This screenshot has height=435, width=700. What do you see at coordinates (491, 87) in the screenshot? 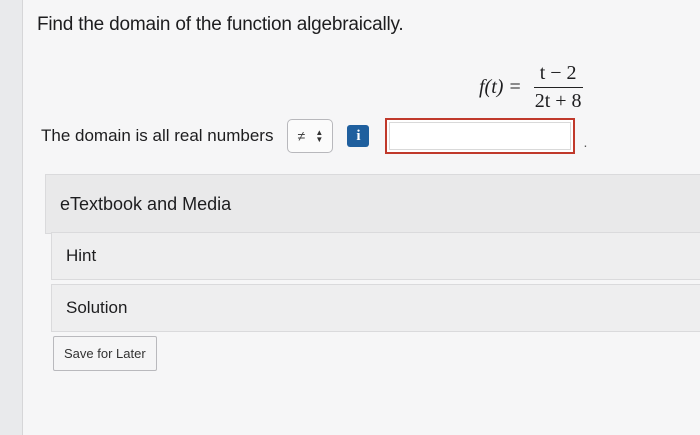
I see `formula-lhs: f(t)` at bounding box center [491, 87].